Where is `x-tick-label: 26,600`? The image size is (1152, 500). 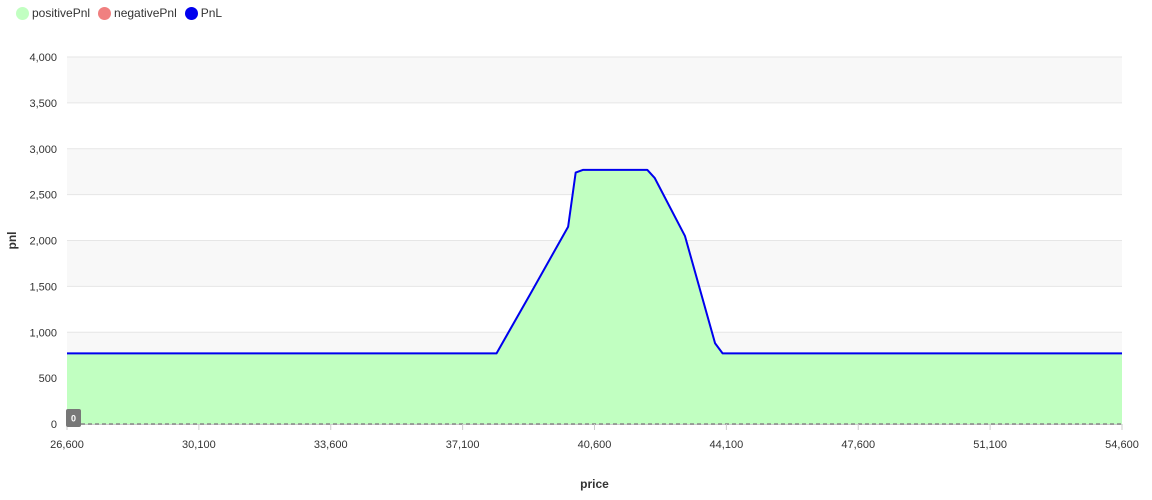 x-tick-label: 26,600 is located at coordinates (67, 445).